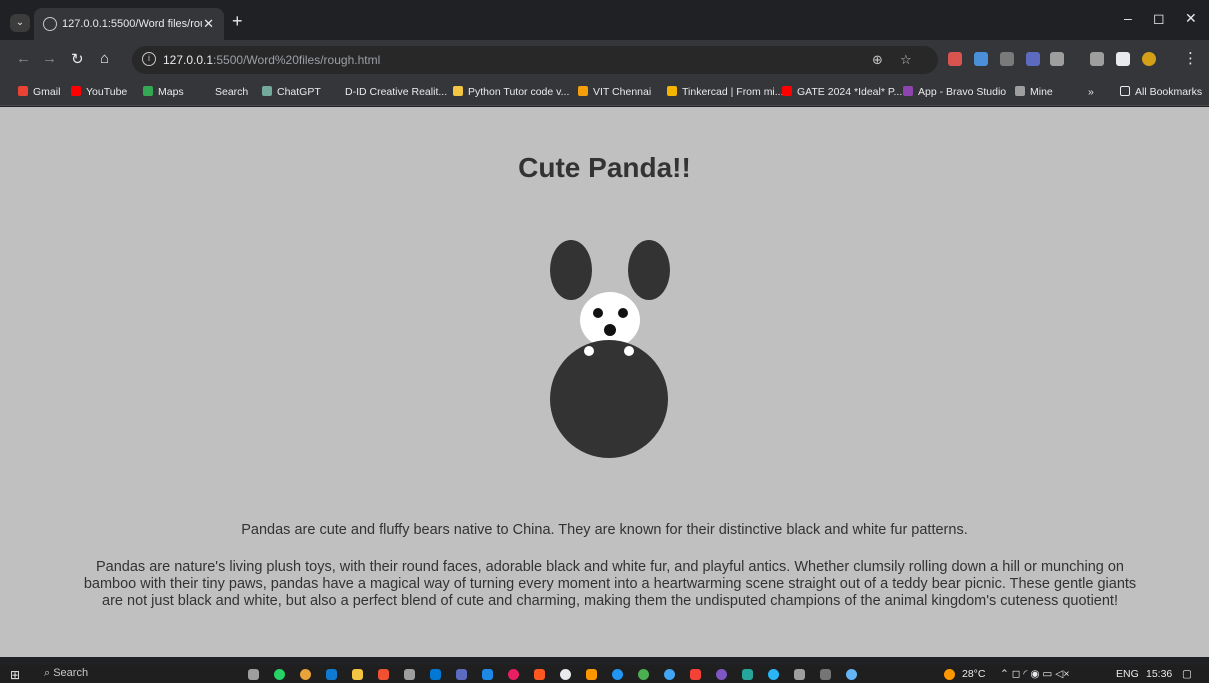 This screenshot has height=683, width=1209. What do you see at coordinates (208, 24) in the screenshot?
I see `tab-close-button: ✕` at bounding box center [208, 24].